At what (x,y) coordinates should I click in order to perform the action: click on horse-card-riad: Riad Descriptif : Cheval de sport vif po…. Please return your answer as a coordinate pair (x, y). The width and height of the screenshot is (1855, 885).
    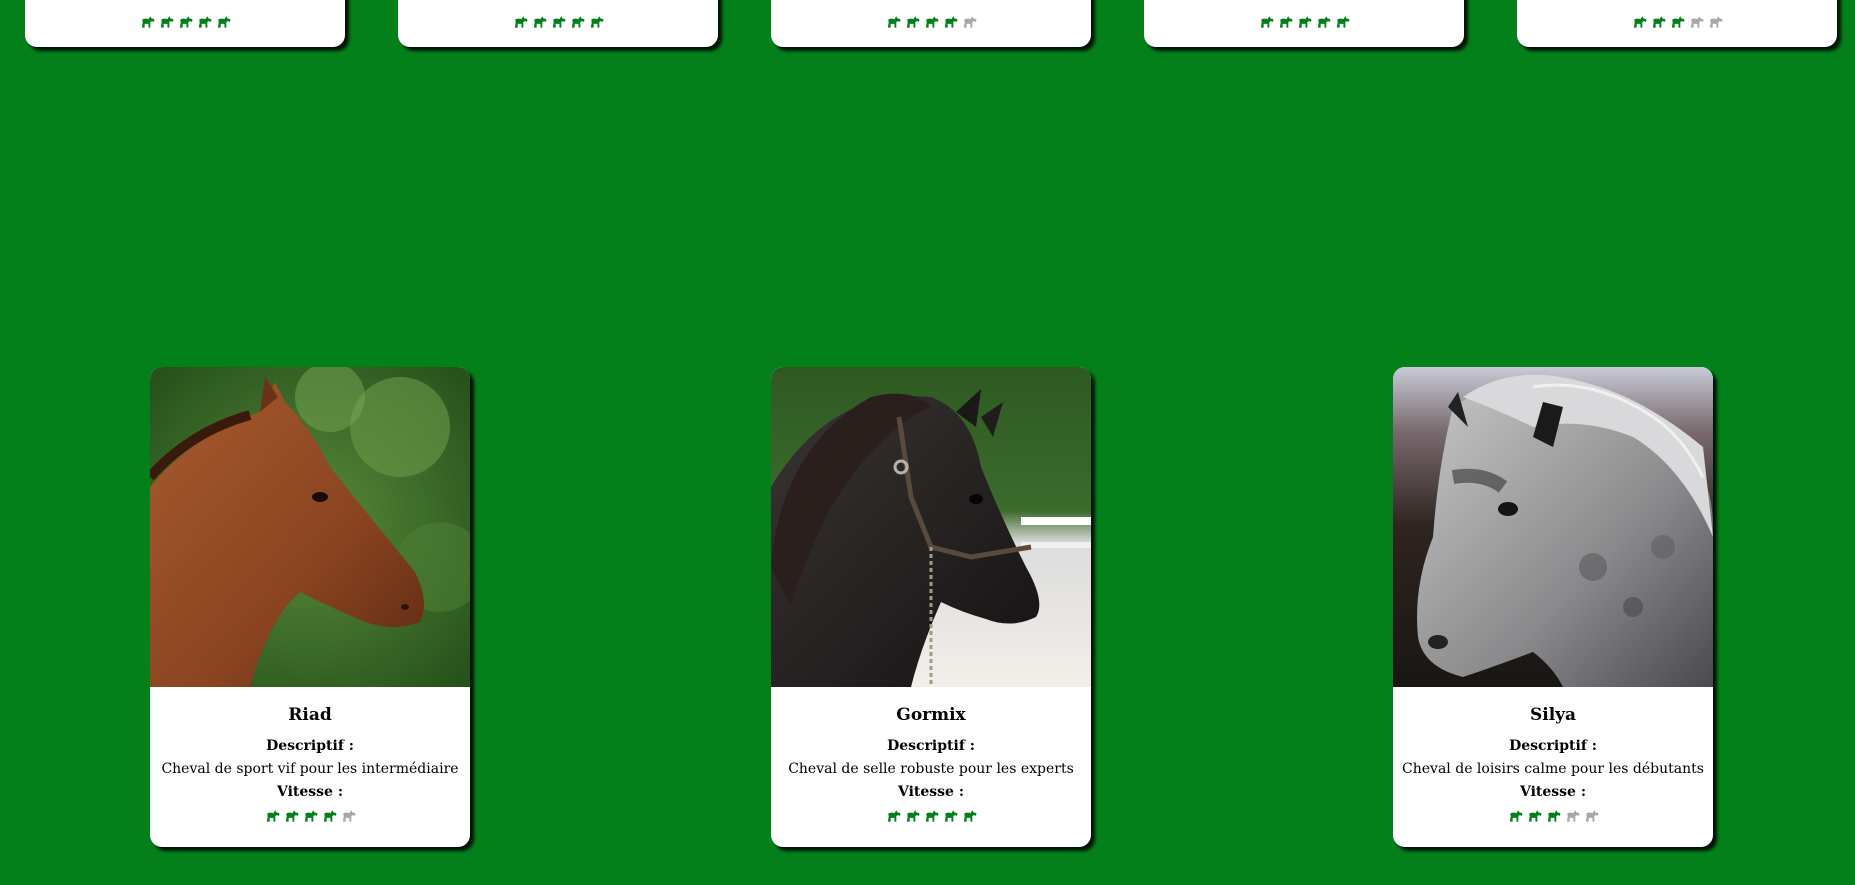
    Looking at the image, I should click on (310, 607).